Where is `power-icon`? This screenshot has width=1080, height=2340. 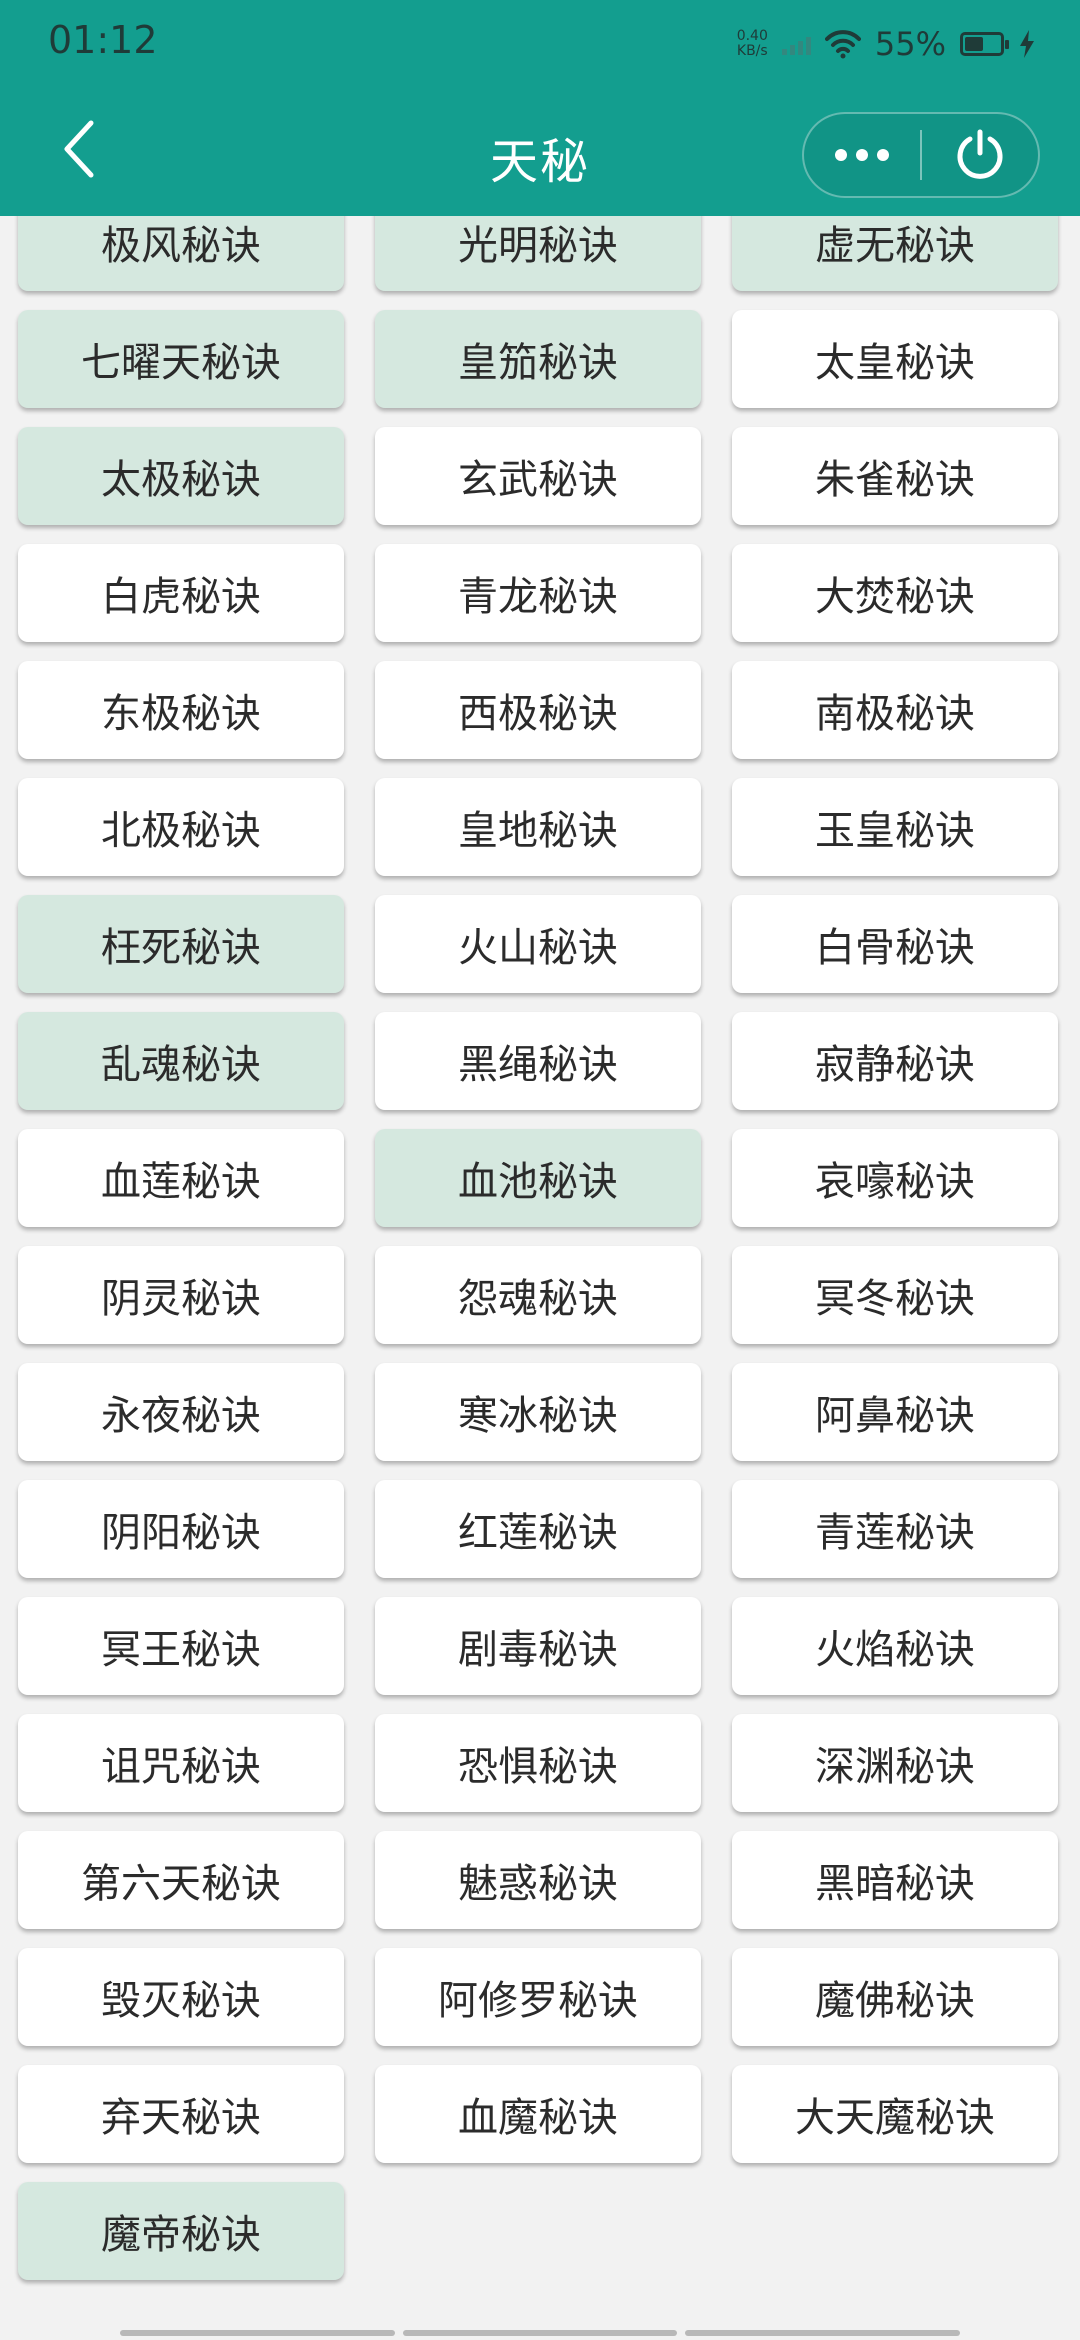
power-icon is located at coordinates (980, 154).